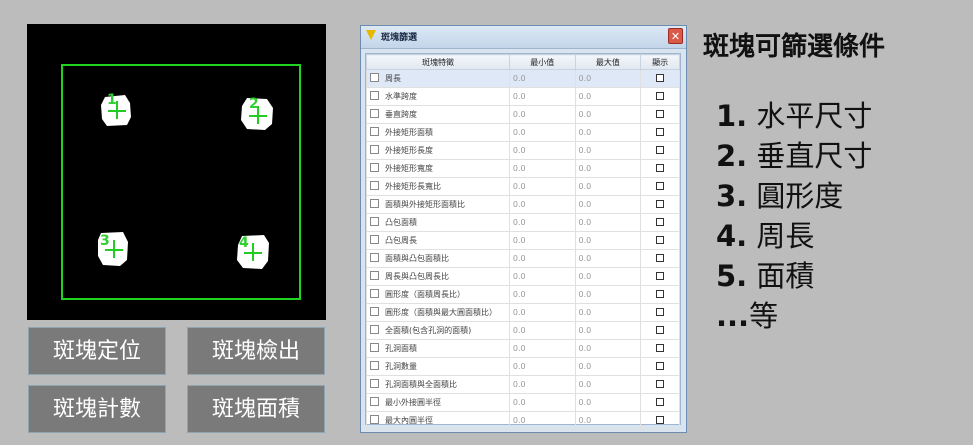  What do you see at coordinates (438, 150) in the screenshot?
I see `feature-cell: 外接矩形長度` at bounding box center [438, 150].